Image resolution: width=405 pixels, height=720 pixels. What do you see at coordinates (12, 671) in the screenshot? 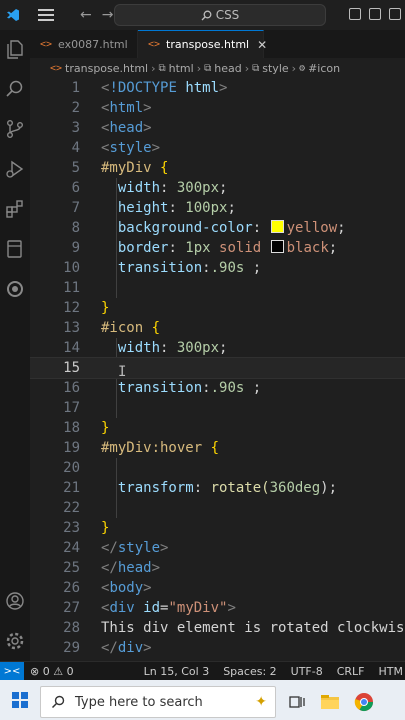
I see `remote-indicator-icon: ><` at bounding box center [12, 671].